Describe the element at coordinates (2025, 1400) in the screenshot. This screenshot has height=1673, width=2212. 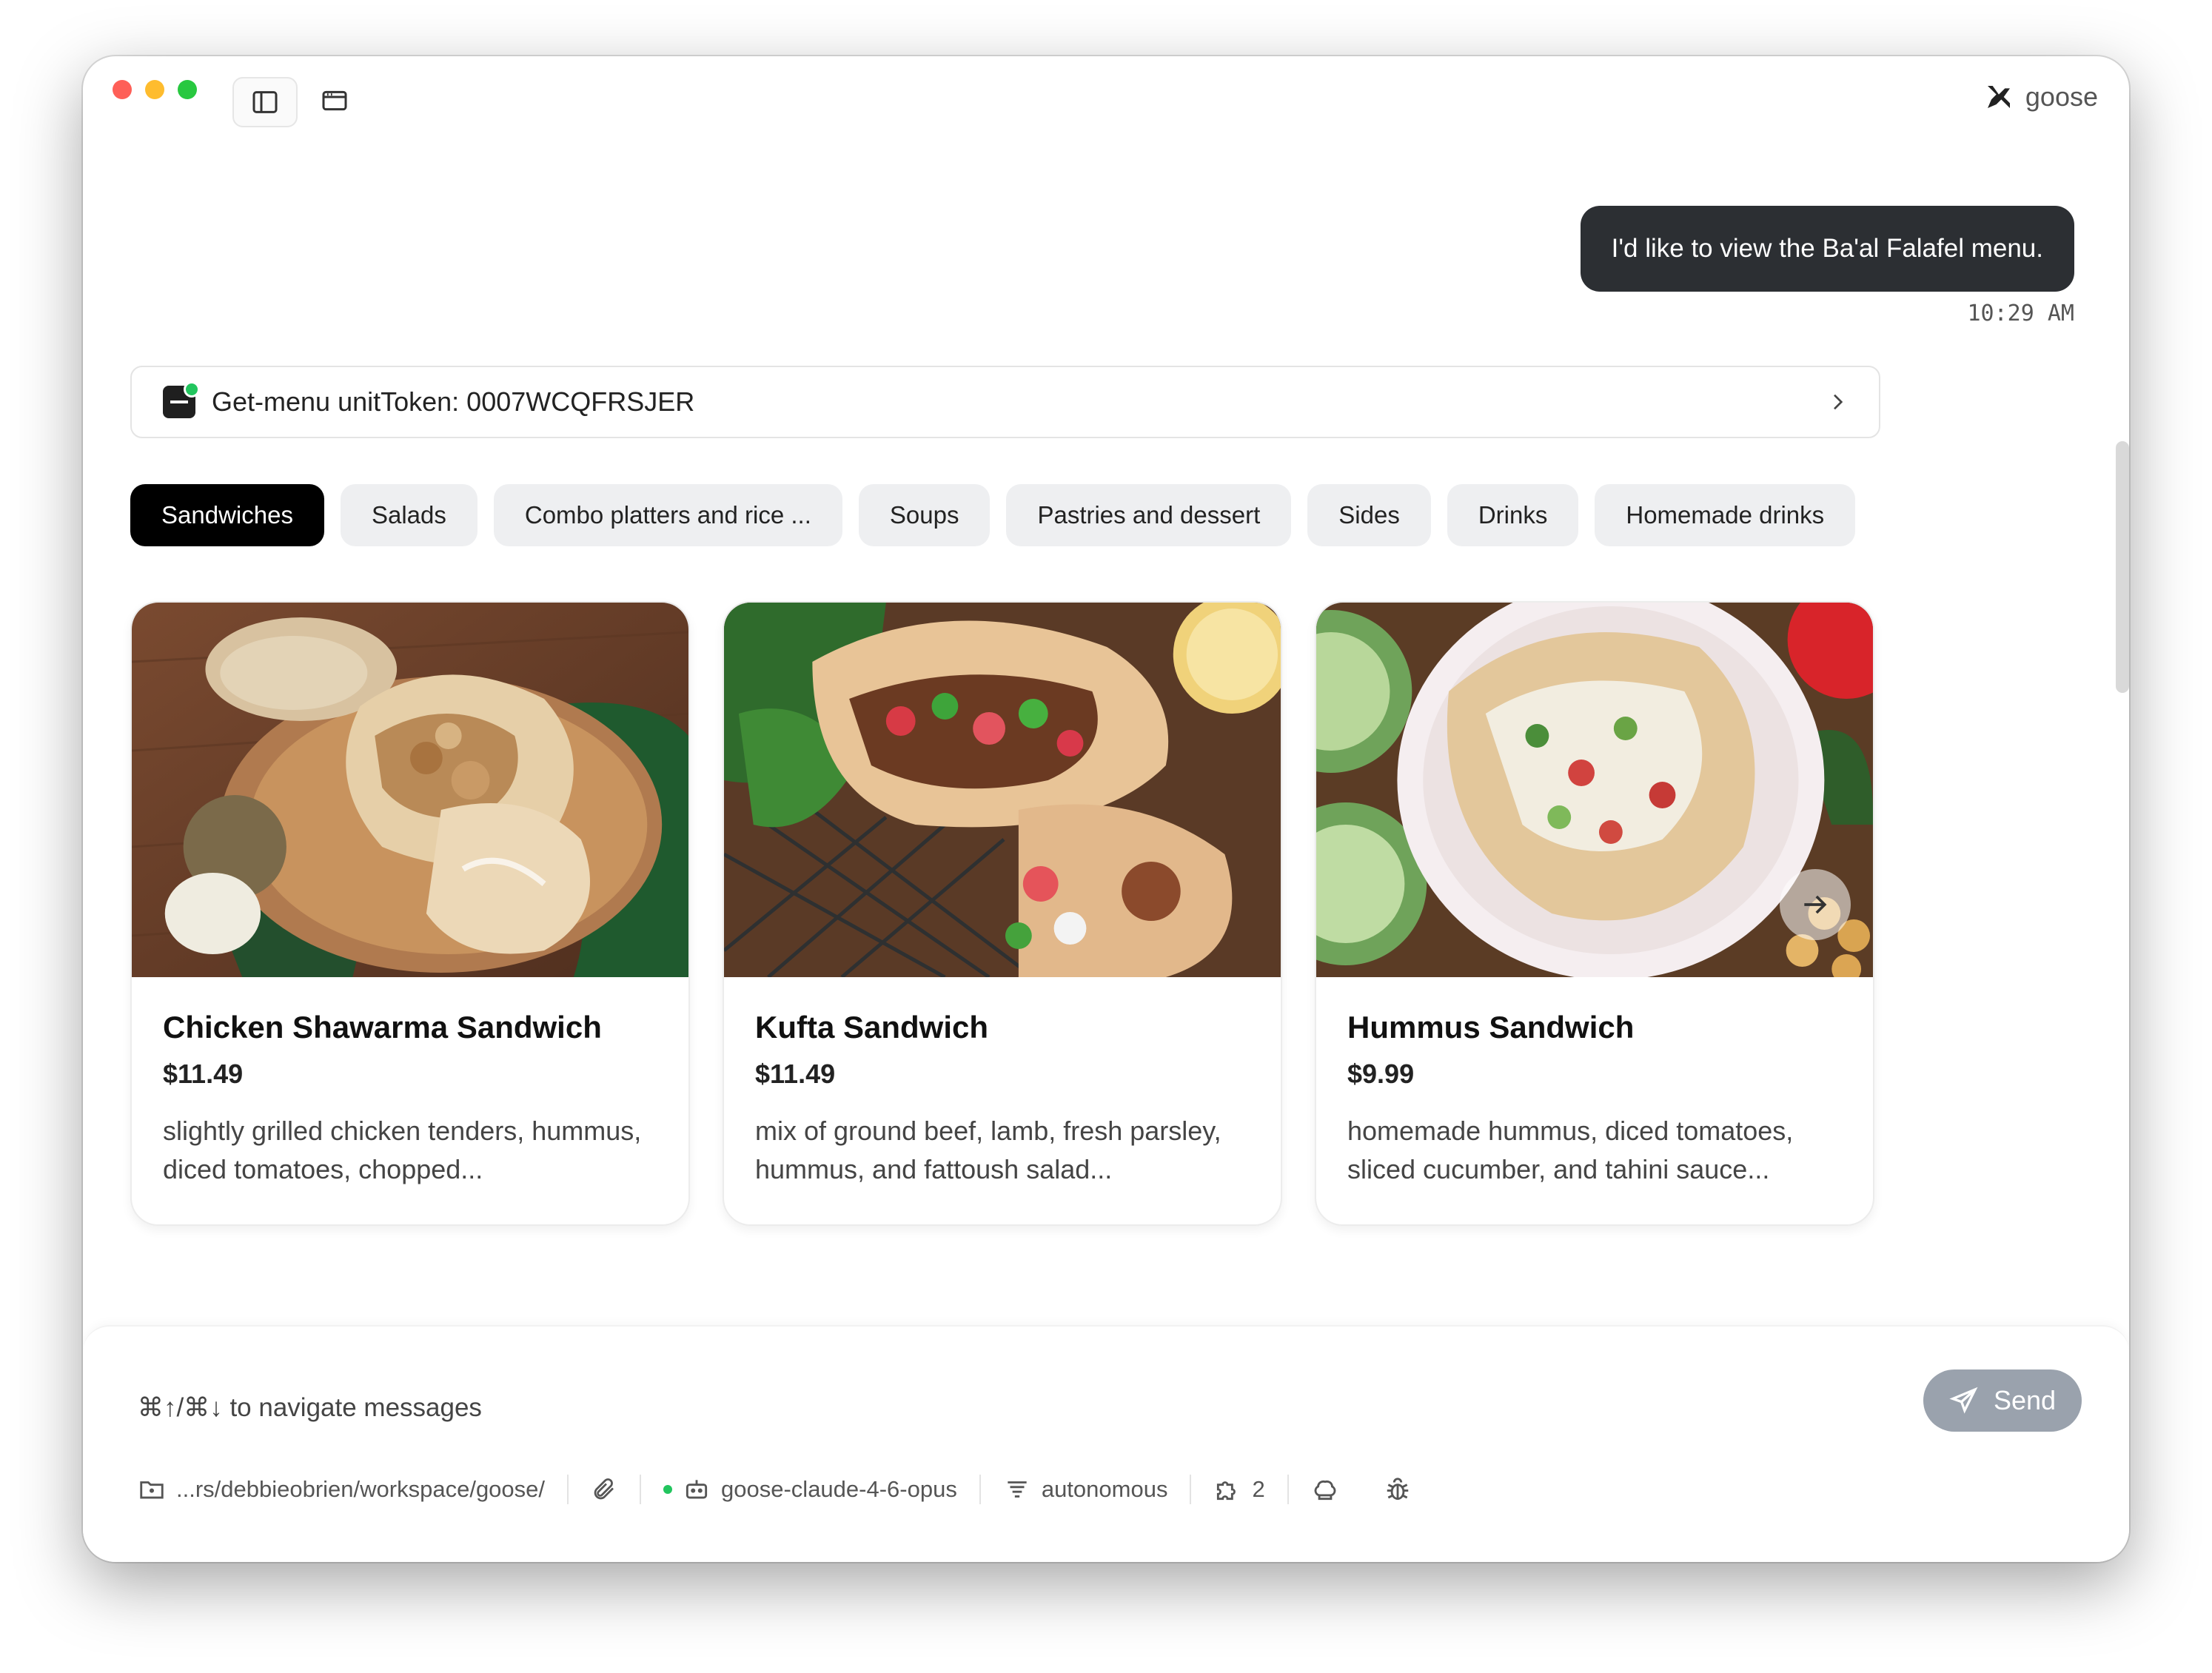
I see `send-label: Send` at that location.